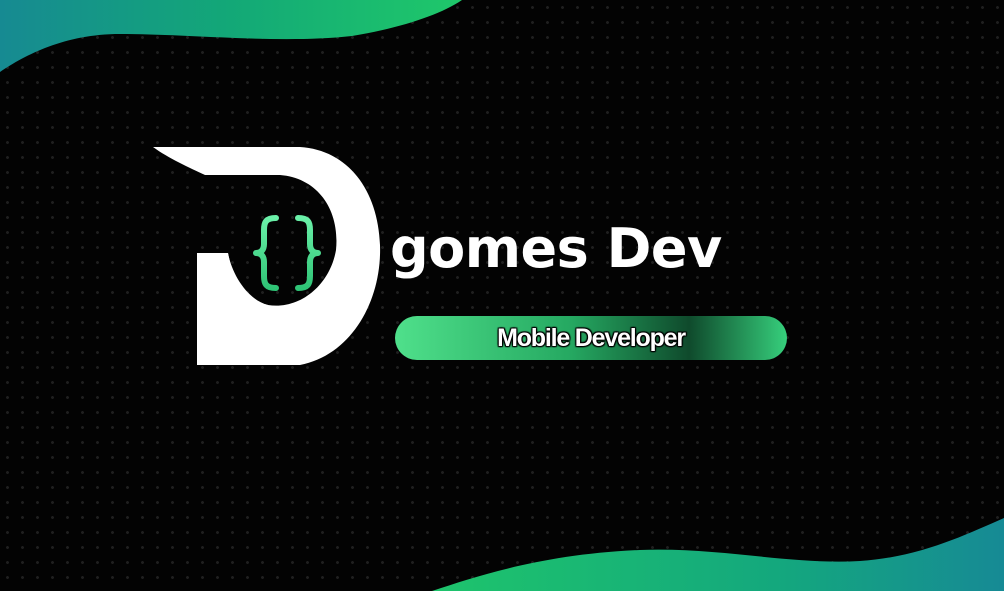 The image size is (1004, 591). Describe the element at coordinates (287, 253) in the screenshot. I see `curly-braces-icon` at that location.